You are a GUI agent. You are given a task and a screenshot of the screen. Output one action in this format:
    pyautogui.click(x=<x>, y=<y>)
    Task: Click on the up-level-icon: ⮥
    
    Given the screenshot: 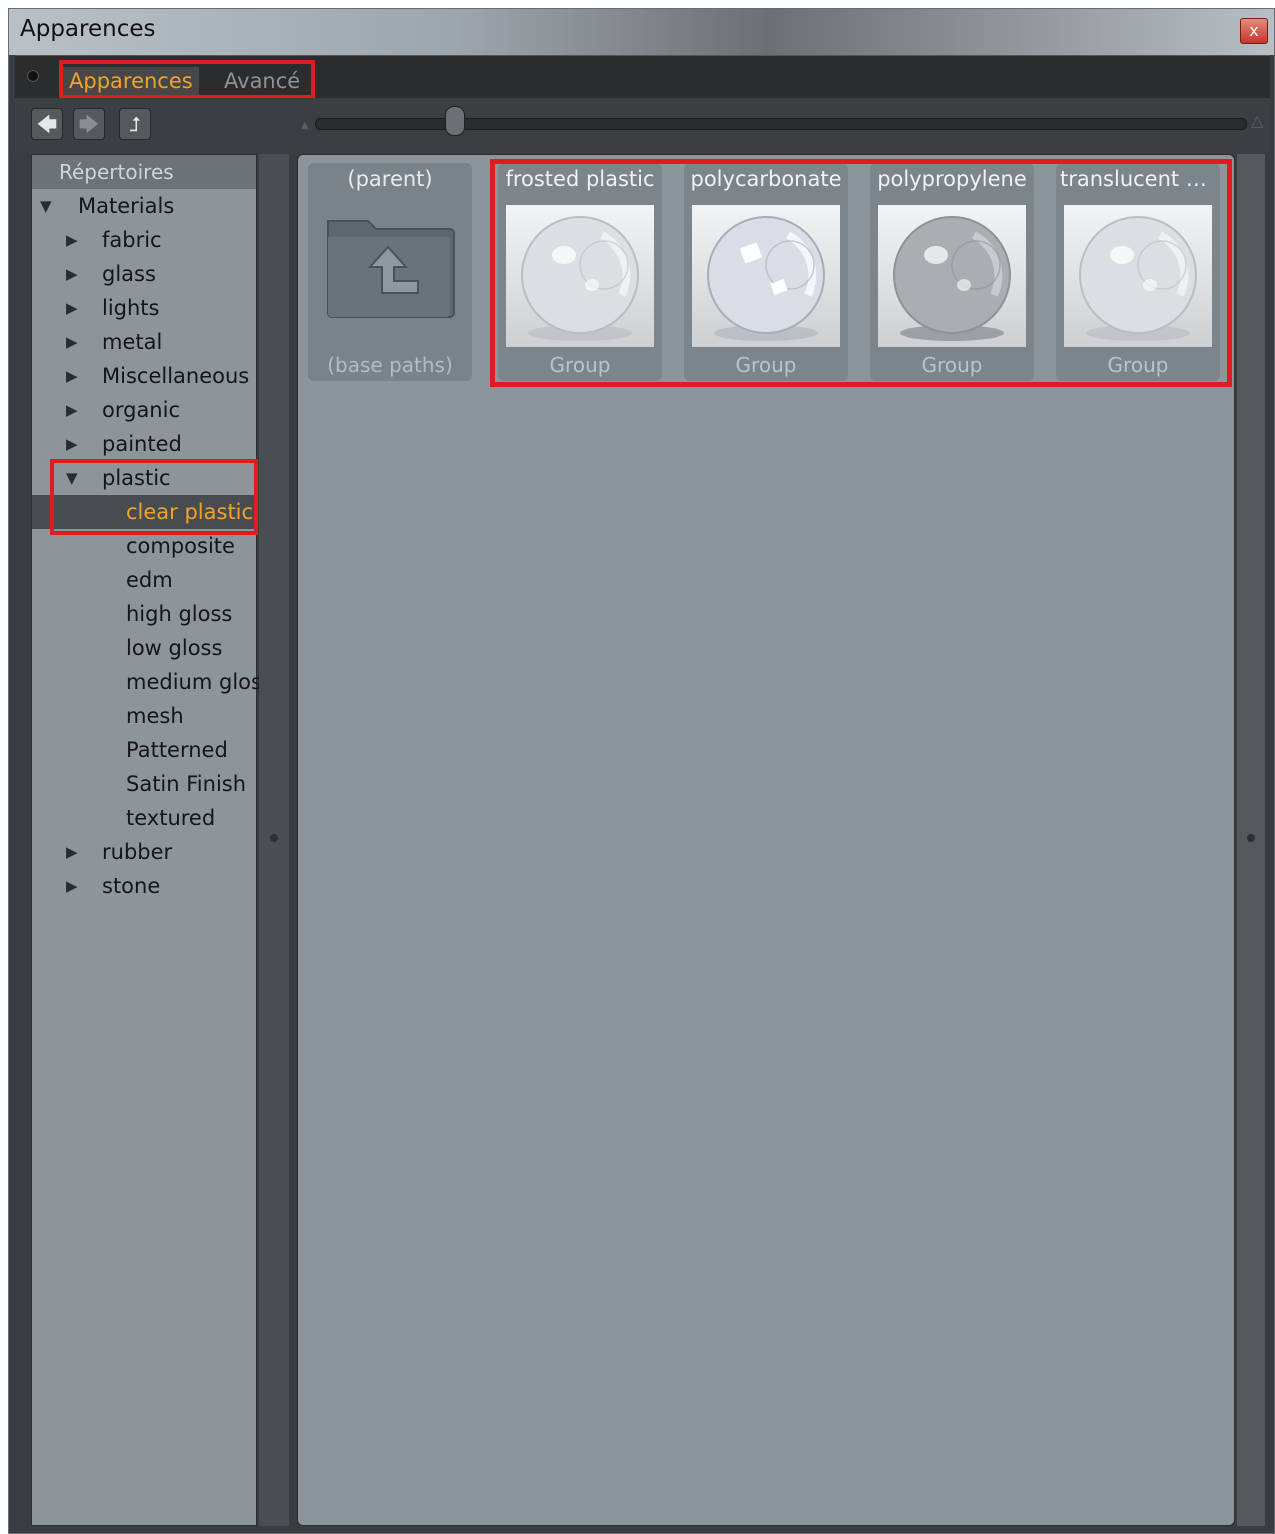 What is the action you would take?
    pyautogui.click(x=135, y=124)
    